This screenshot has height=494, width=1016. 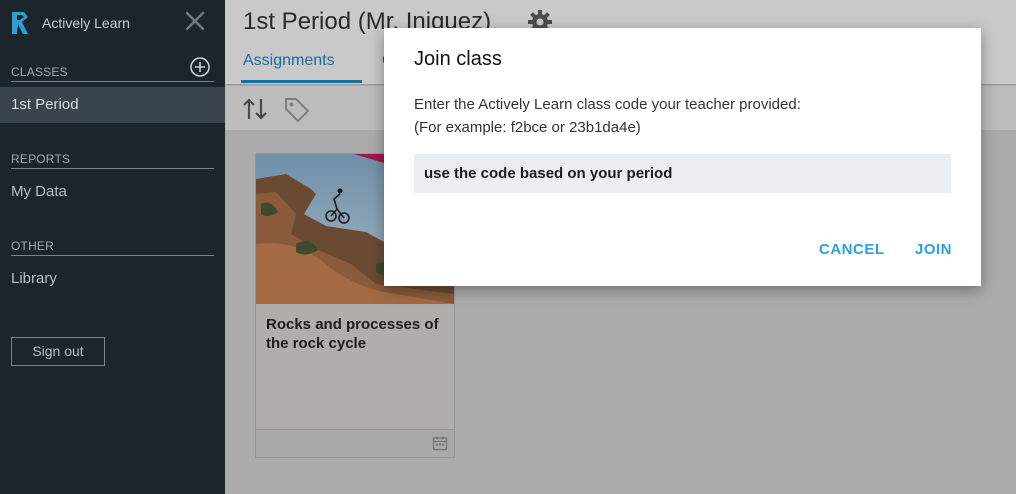 I want to click on calendar-icon, so click(x=440, y=443).